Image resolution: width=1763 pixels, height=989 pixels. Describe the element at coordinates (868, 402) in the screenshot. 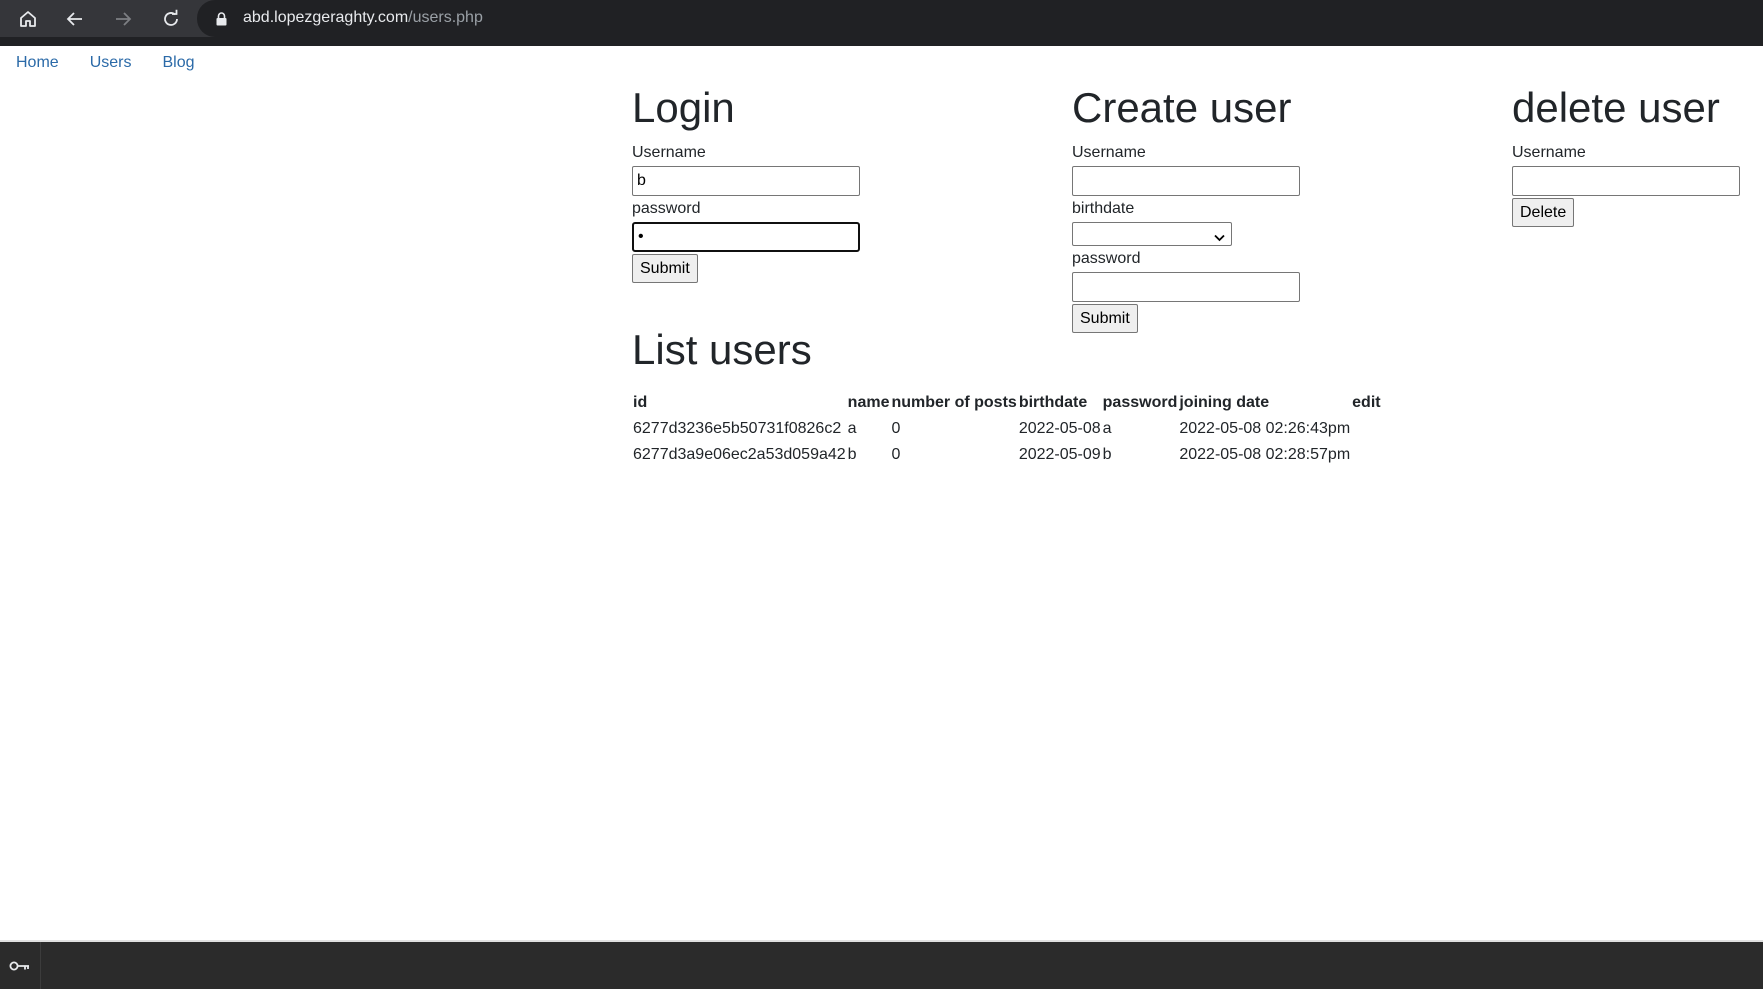

I see `column-header-name: name` at that location.